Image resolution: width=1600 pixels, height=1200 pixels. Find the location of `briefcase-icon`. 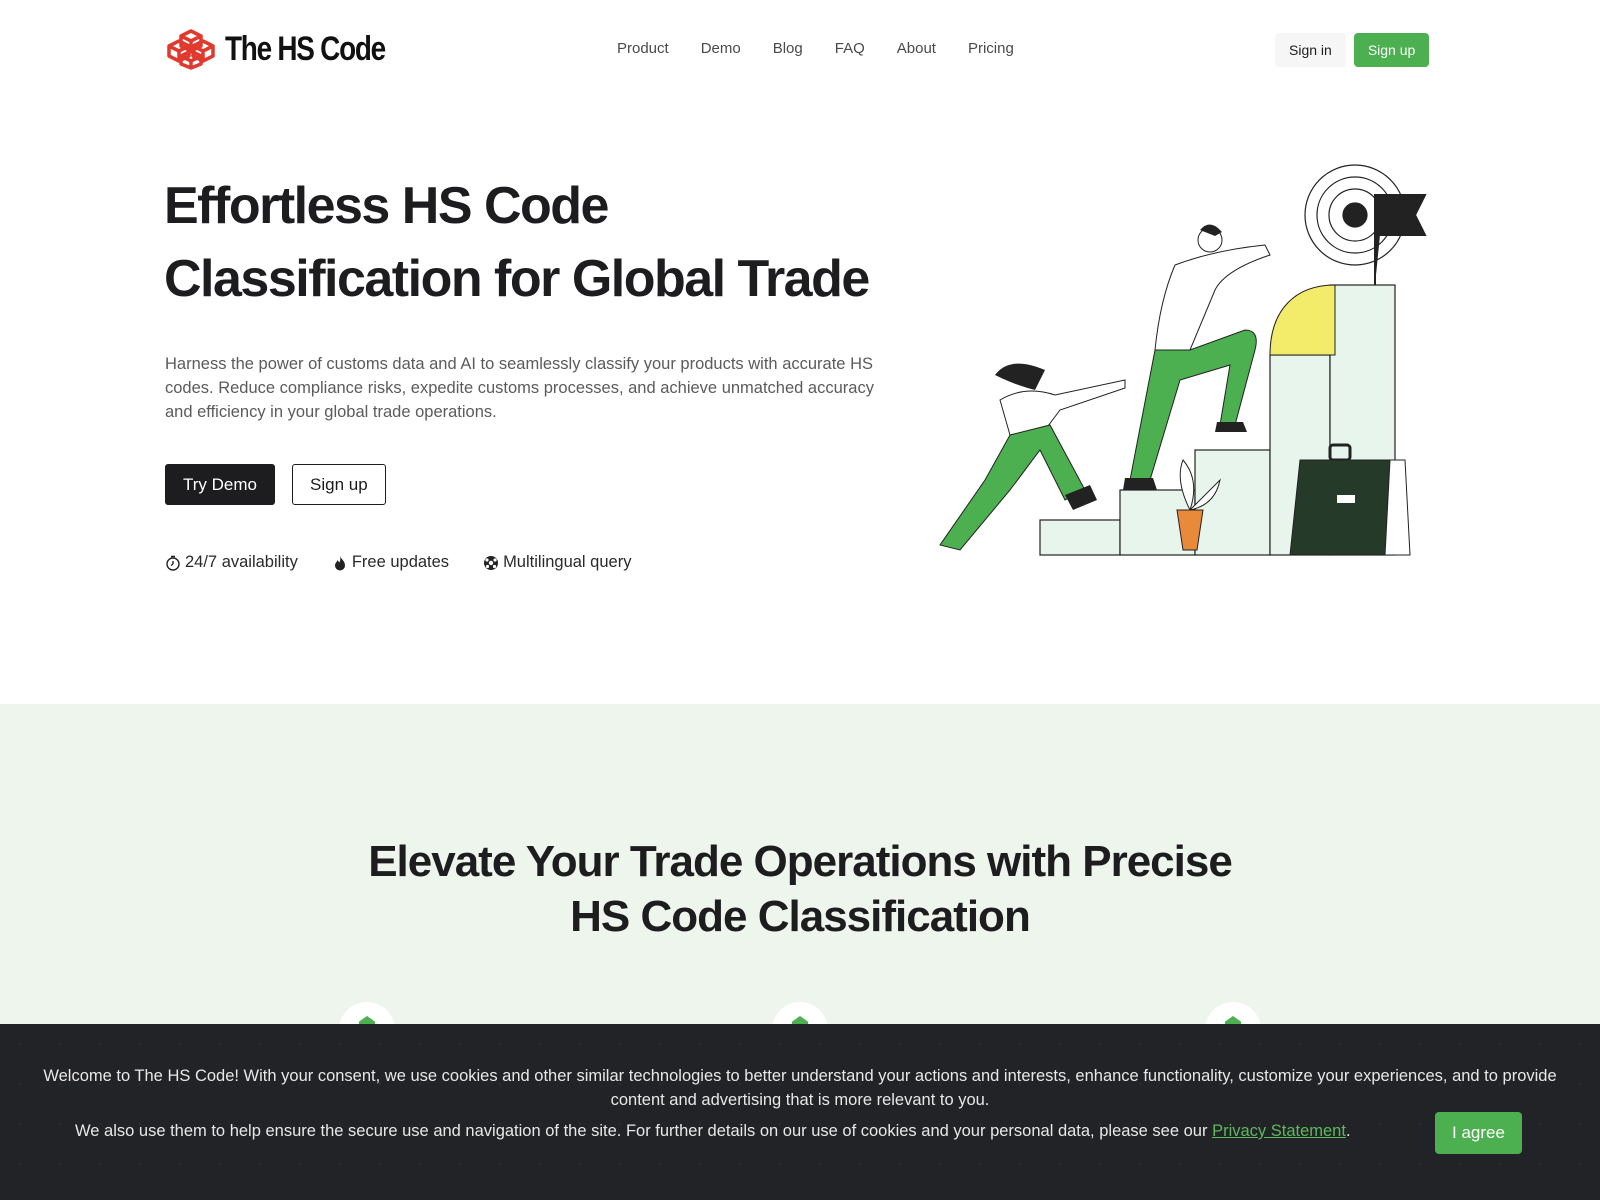

briefcase-icon is located at coordinates (1350, 499).